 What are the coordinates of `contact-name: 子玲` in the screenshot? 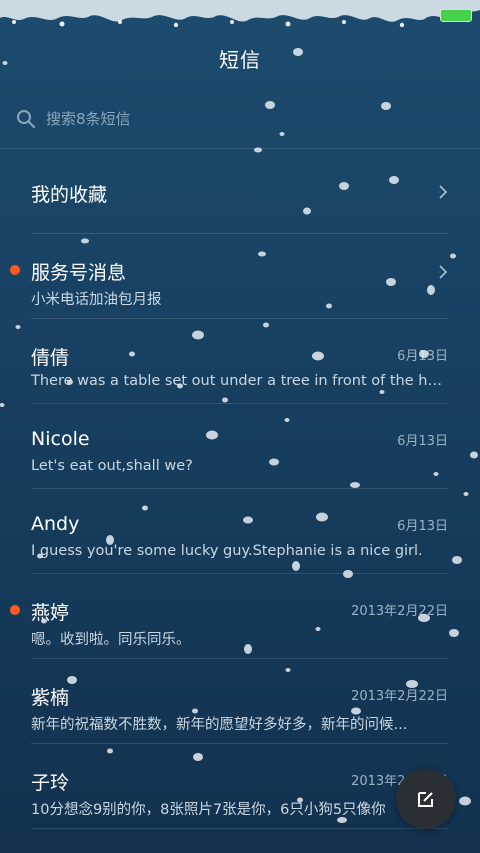 It's located at (50, 783).